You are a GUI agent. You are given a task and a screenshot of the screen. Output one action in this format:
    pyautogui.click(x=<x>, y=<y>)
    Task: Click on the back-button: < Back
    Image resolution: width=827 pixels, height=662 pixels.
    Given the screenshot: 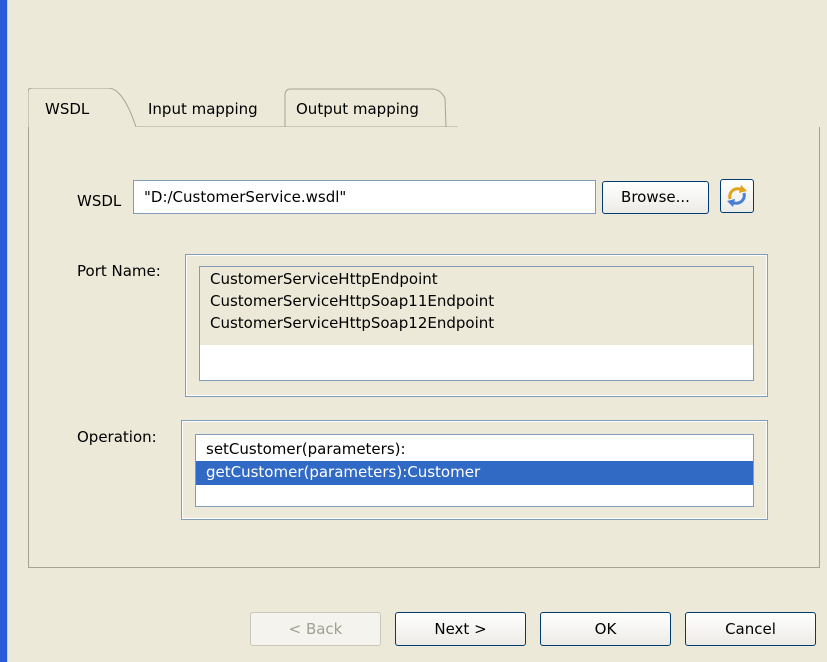 What is the action you would take?
    pyautogui.click(x=315, y=629)
    